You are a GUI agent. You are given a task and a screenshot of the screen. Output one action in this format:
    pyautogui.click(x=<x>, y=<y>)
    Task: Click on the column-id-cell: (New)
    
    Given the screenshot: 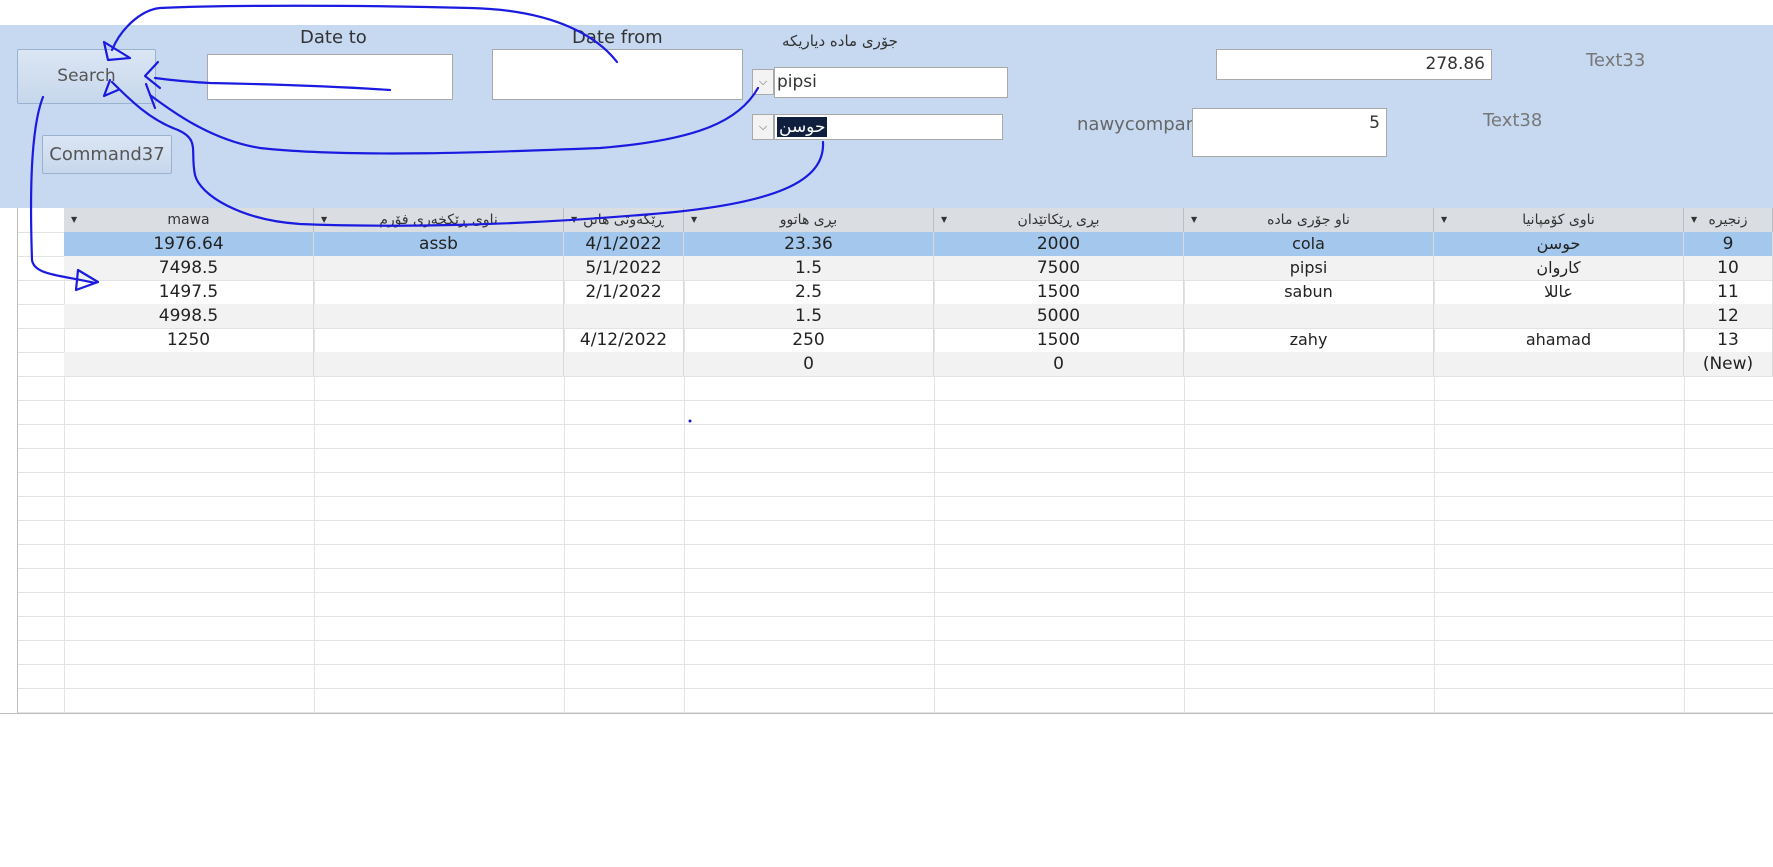 What is the action you would take?
    pyautogui.click(x=1728, y=364)
    